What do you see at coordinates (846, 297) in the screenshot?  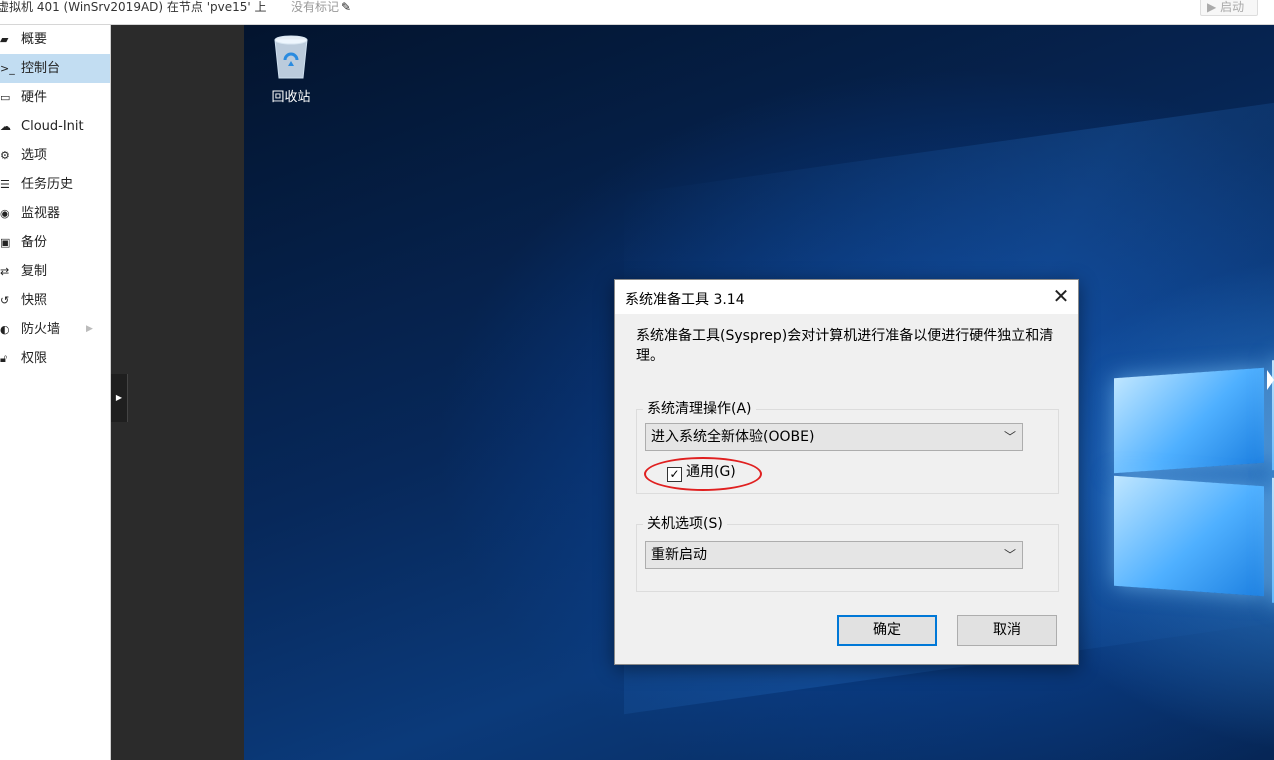 I see `dialog-titlebar: 系统准备工具 3.14 ✕` at bounding box center [846, 297].